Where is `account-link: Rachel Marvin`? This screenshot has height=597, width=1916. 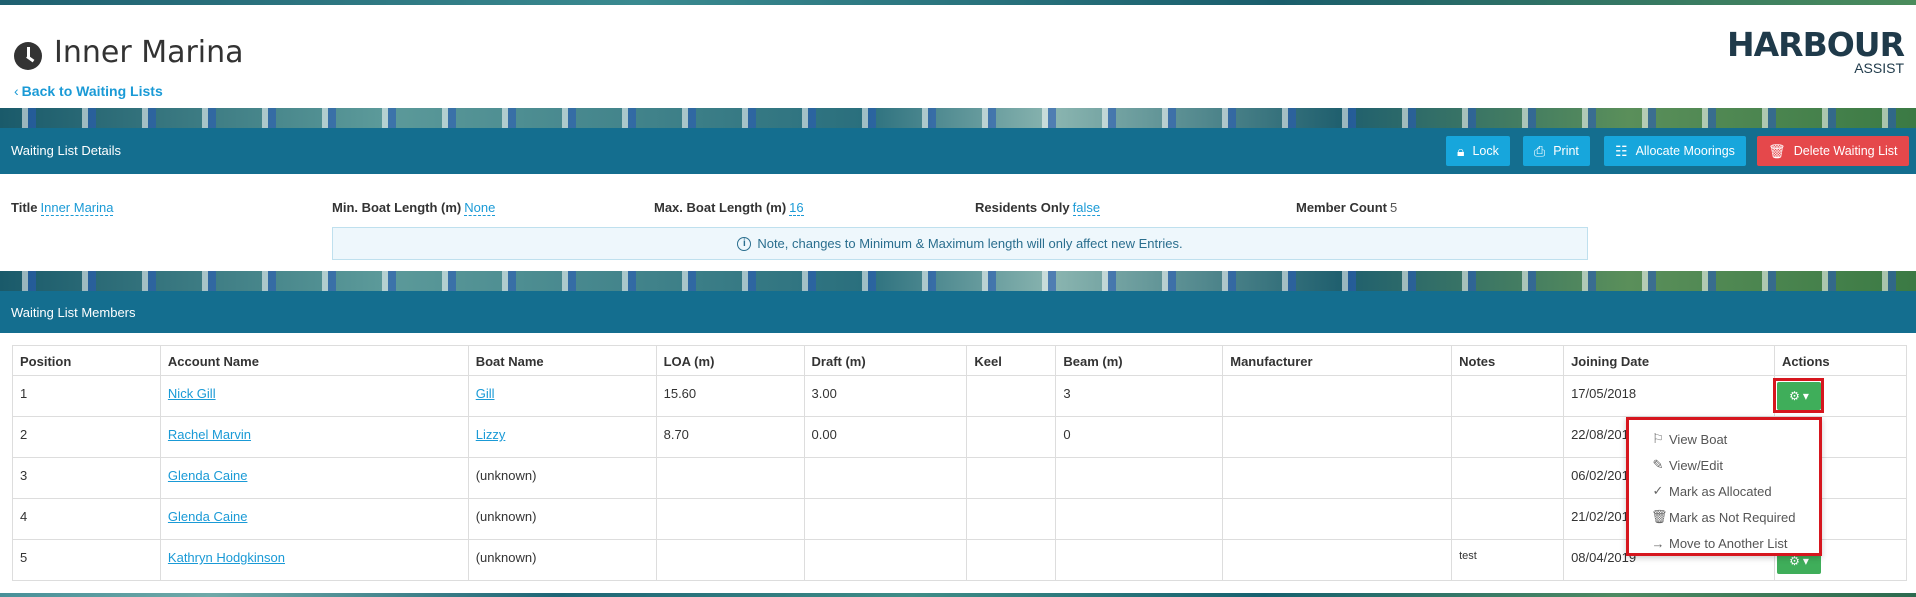 account-link: Rachel Marvin is located at coordinates (209, 434).